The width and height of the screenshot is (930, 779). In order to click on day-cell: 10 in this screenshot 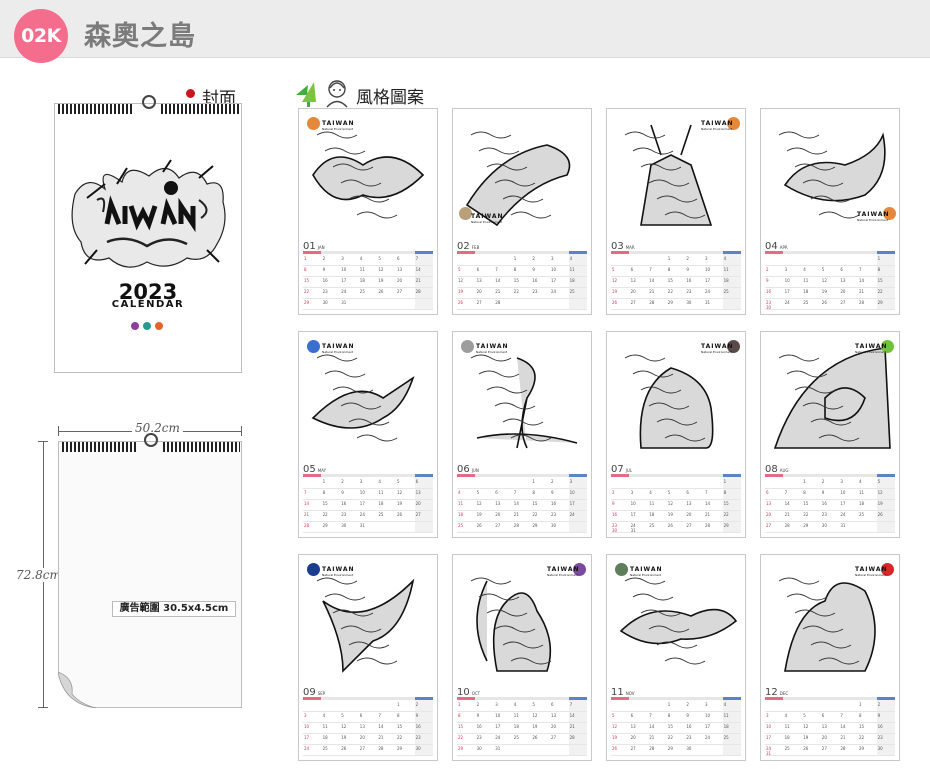, I will do `click(554, 269)`.